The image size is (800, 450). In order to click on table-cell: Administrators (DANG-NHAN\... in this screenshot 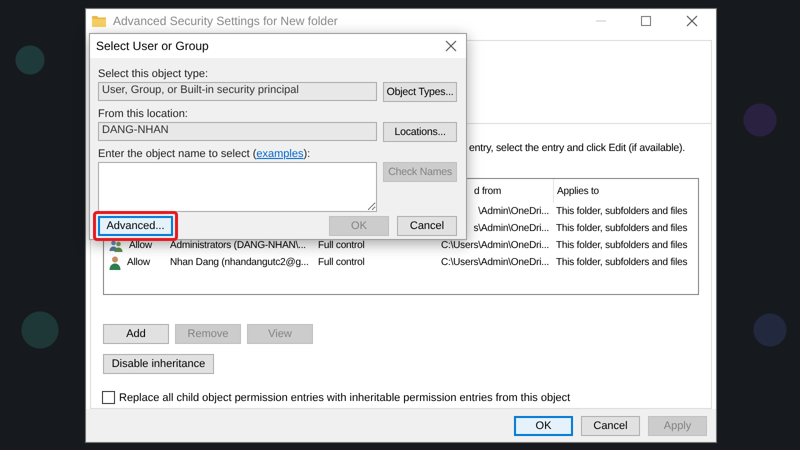, I will do `click(238, 245)`.